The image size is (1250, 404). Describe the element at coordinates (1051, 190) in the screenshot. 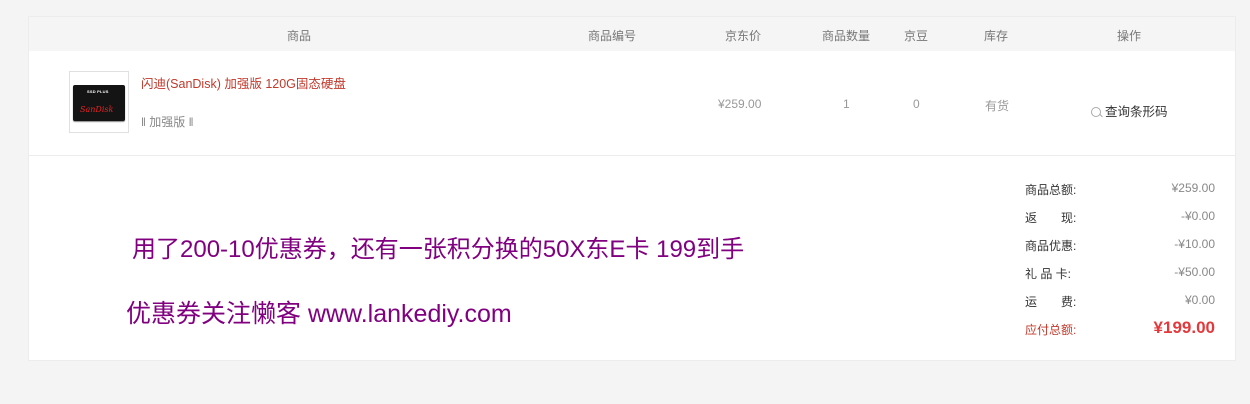

I see `goods-total-label: 商品总额:` at that location.